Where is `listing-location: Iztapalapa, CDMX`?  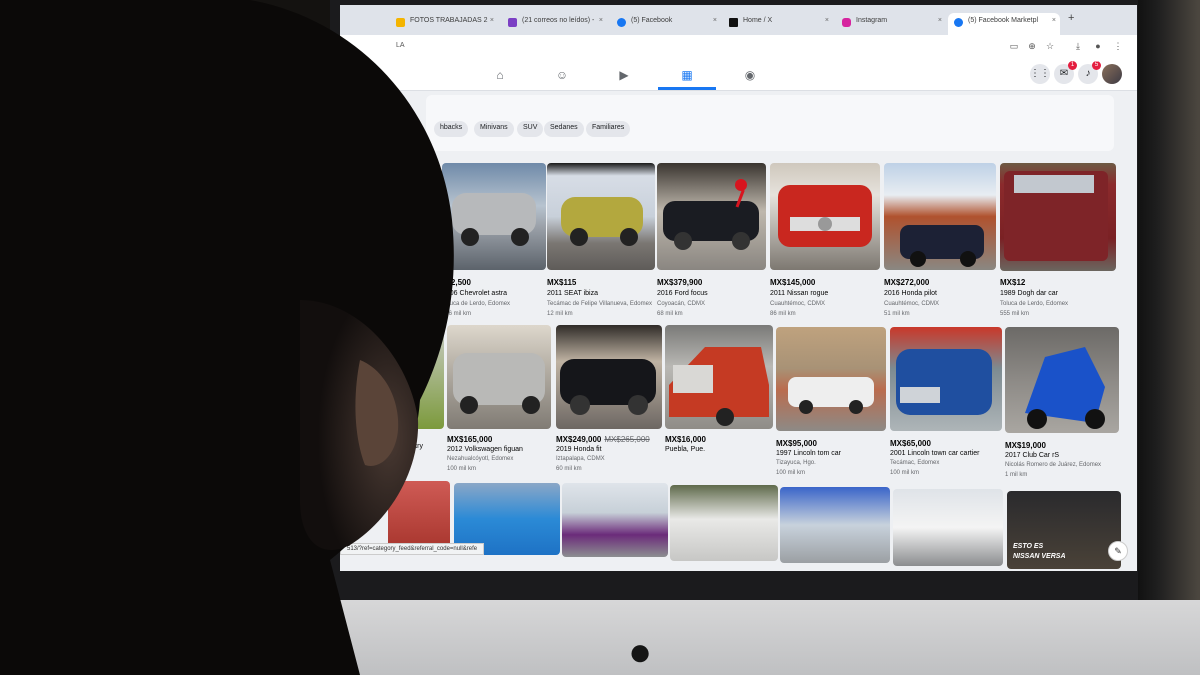 listing-location: Iztapalapa, CDMX is located at coordinates (580, 459).